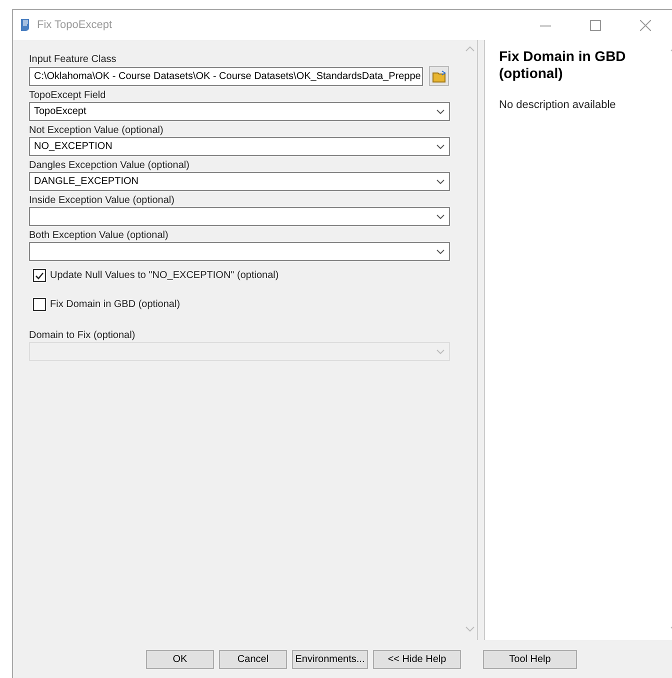  Describe the element at coordinates (558, 105) in the screenshot. I see `help-description: No description available` at that location.